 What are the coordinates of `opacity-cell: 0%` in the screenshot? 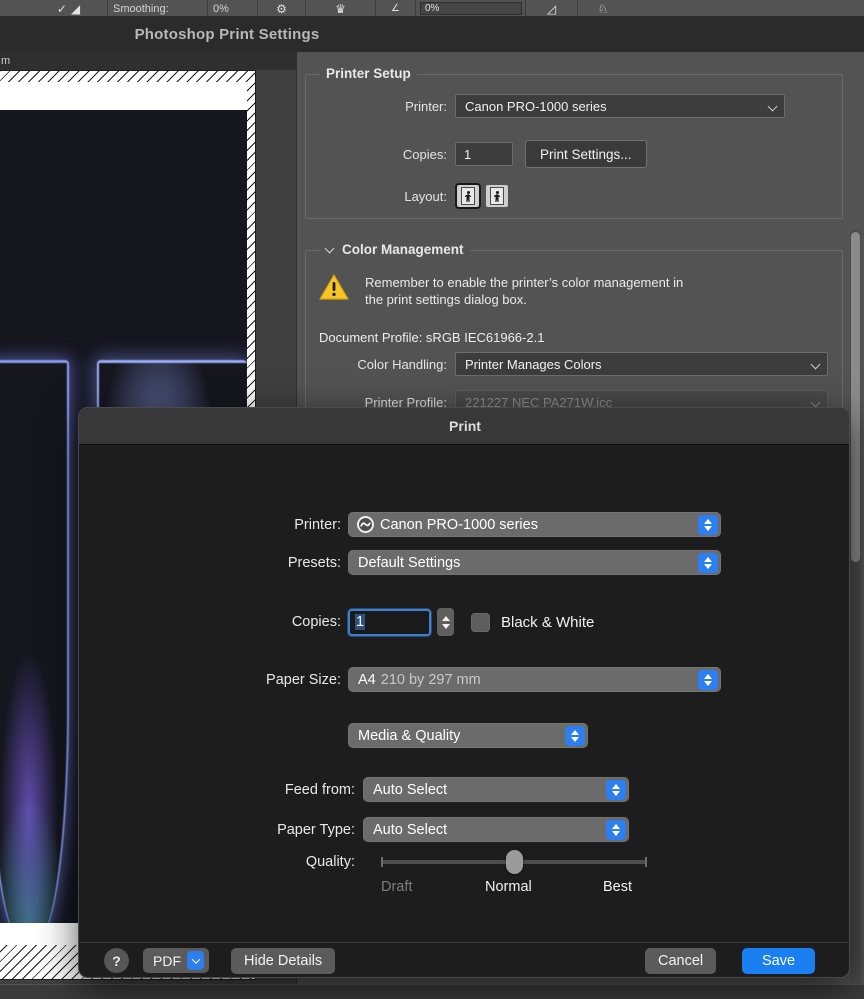 It's located at (471, 8).